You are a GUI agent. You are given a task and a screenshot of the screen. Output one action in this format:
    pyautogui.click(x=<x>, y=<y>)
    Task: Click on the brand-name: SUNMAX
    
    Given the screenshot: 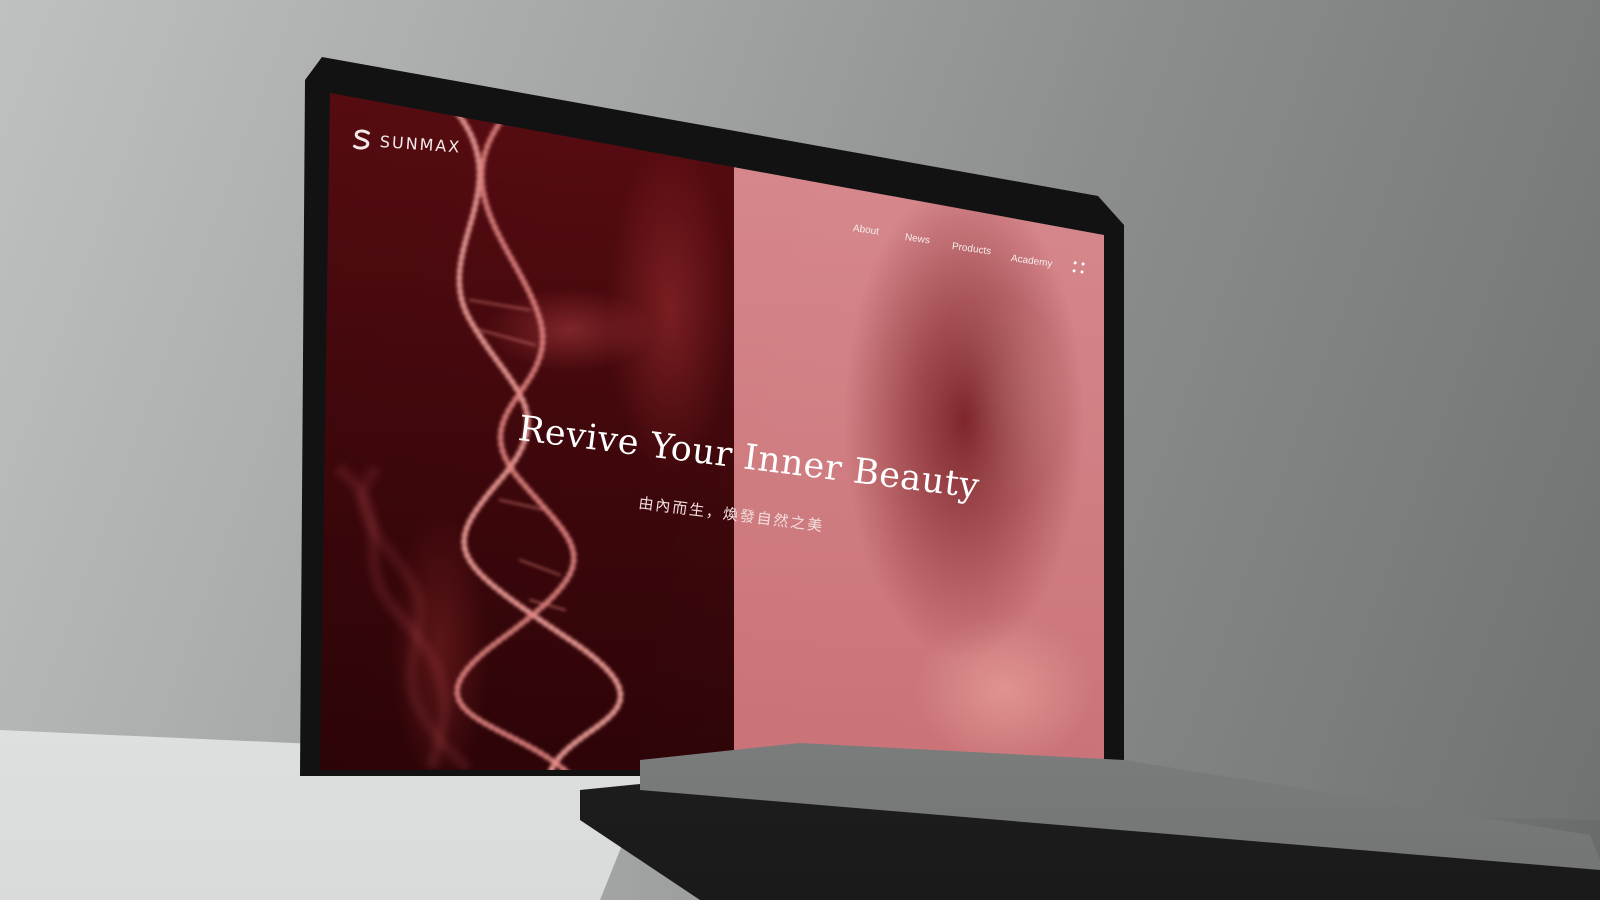 What is the action you would take?
    pyautogui.click(x=420, y=144)
    